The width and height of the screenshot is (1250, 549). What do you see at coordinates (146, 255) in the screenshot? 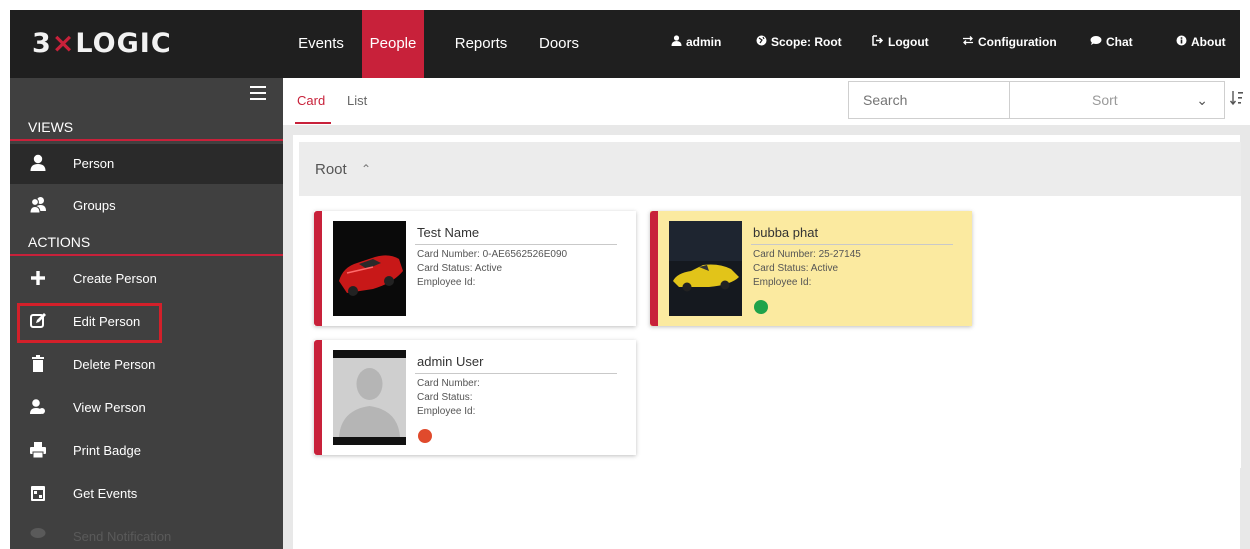
I see `actions-divider` at bounding box center [146, 255].